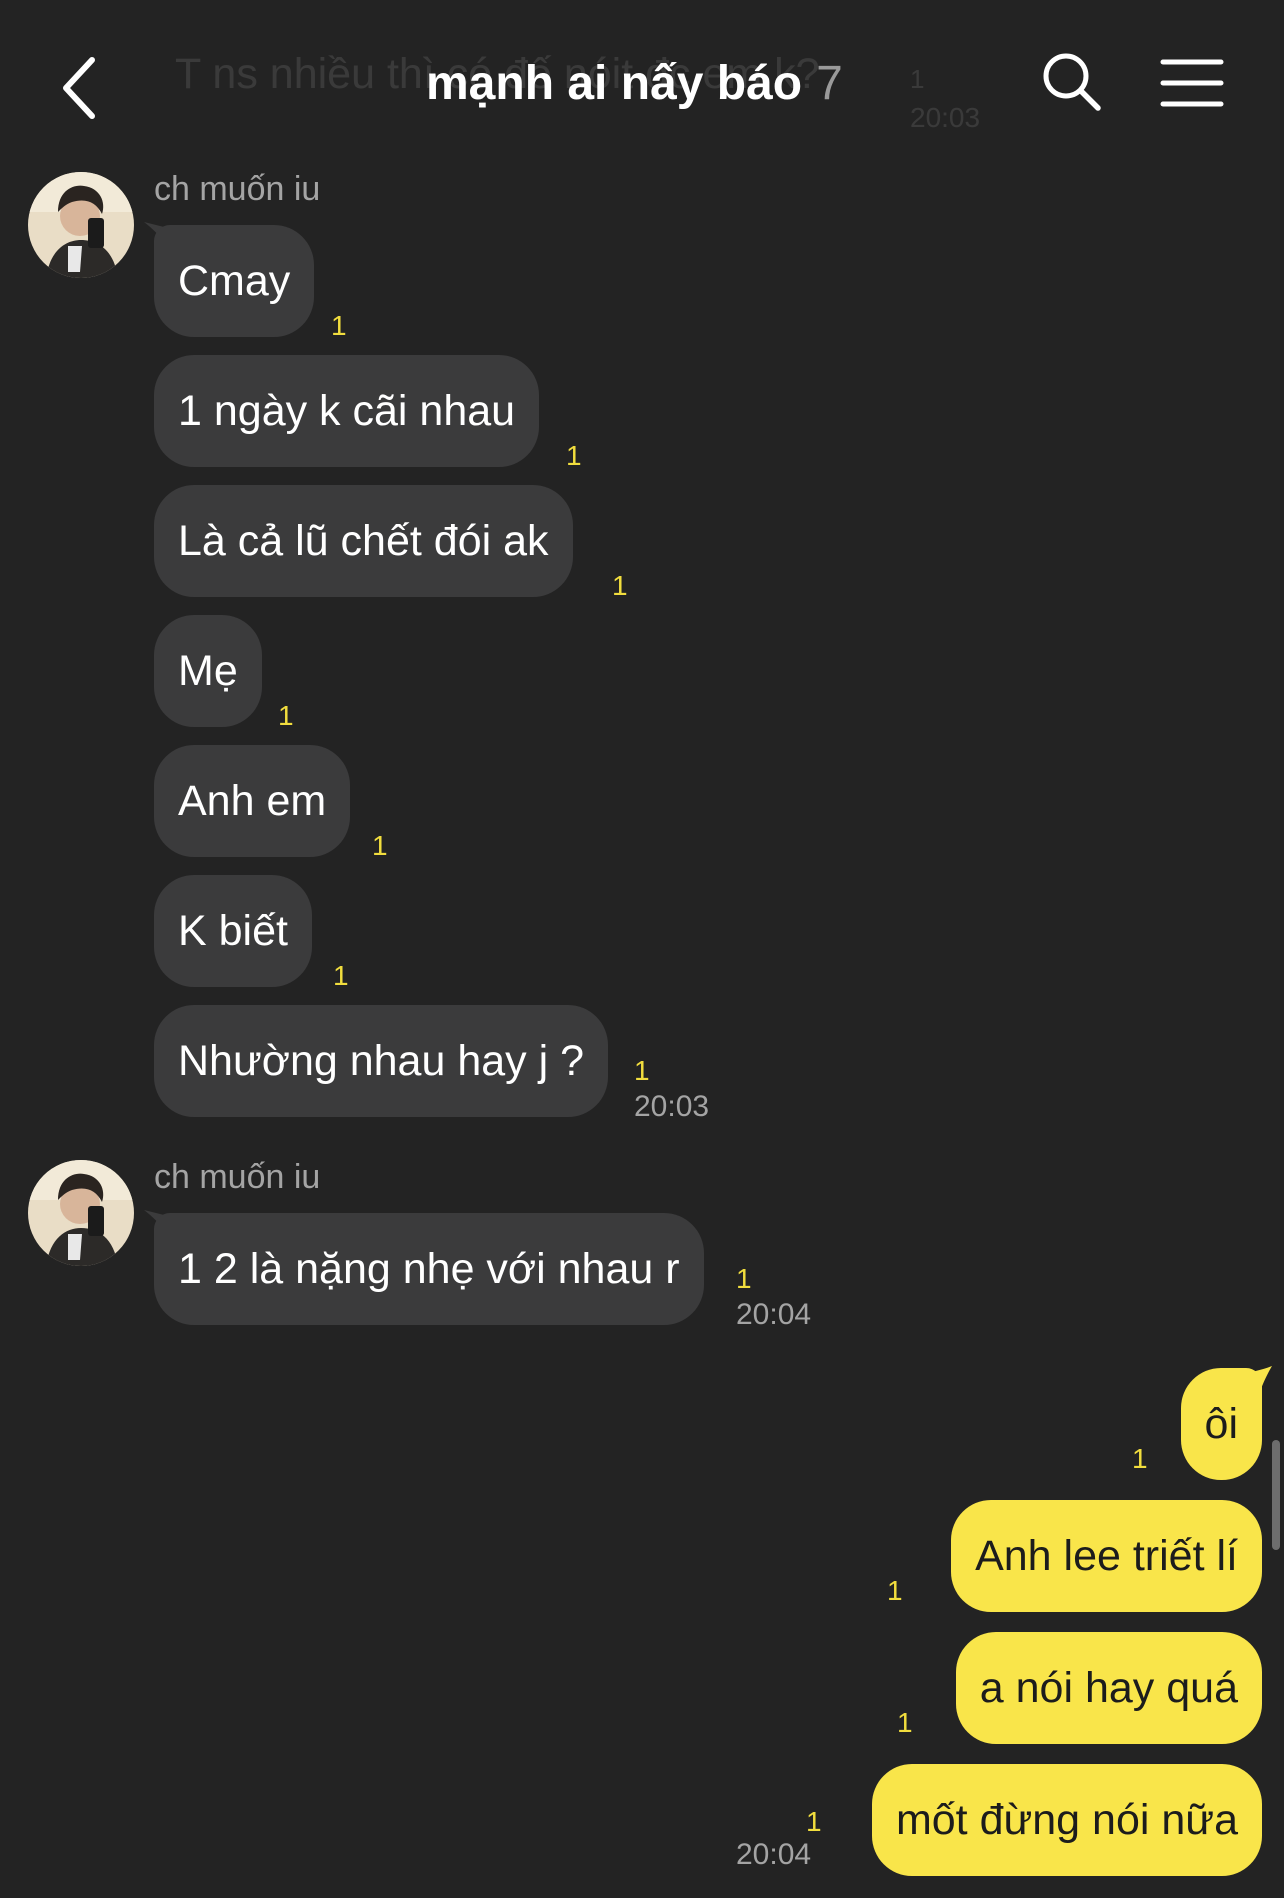 Image resolution: width=1284 pixels, height=1898 pixels. I want to click on hamburger-menu-icon, so click(1192, 83).